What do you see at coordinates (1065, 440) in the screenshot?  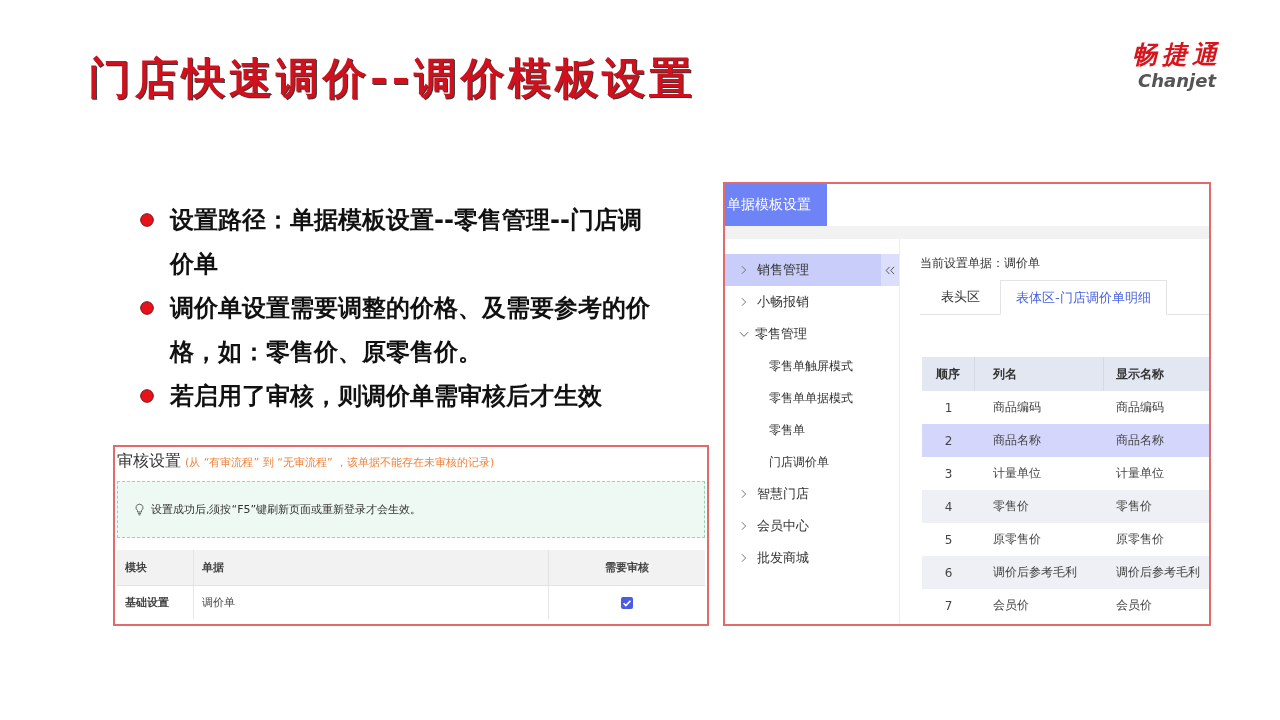 I see `table-row: 2 商品名称 商品名称` at bounding box center [1065, 440].